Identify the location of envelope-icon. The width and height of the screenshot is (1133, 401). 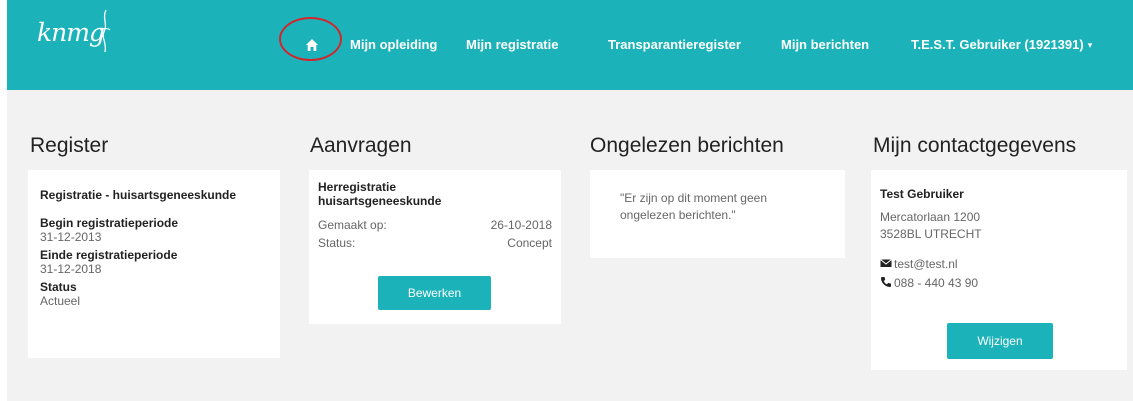
(886, 263).